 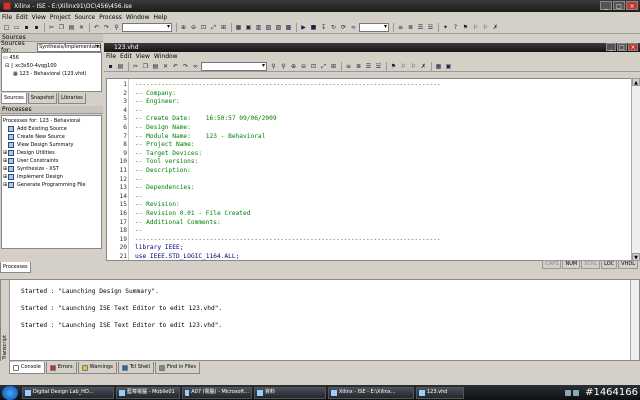 I want to click on menu-file: File, so click(x=7, y=17).